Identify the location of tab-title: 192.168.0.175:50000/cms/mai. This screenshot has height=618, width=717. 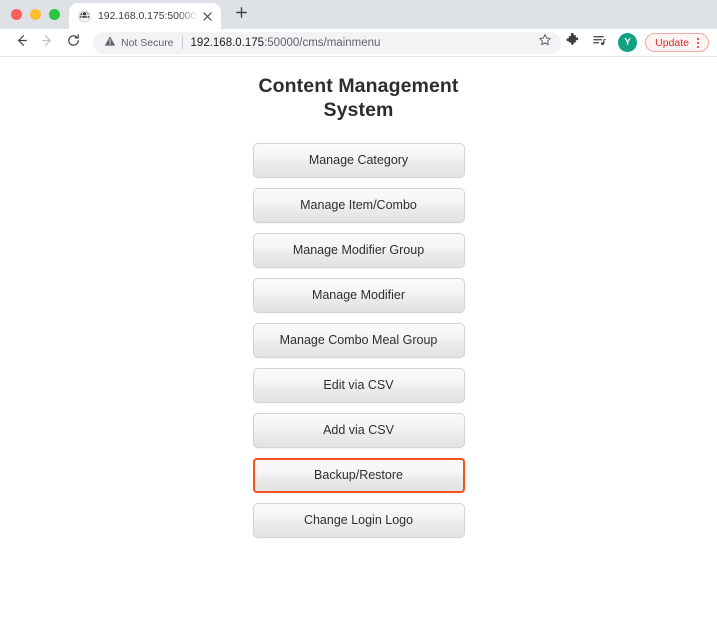
(148, 16).